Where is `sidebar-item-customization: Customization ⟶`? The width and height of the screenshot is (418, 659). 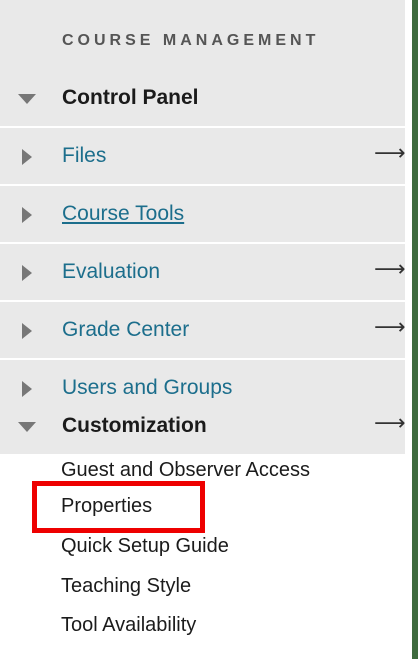 sidebar-item-customization: Customization ⟶ is located at coordinates (203, 426).